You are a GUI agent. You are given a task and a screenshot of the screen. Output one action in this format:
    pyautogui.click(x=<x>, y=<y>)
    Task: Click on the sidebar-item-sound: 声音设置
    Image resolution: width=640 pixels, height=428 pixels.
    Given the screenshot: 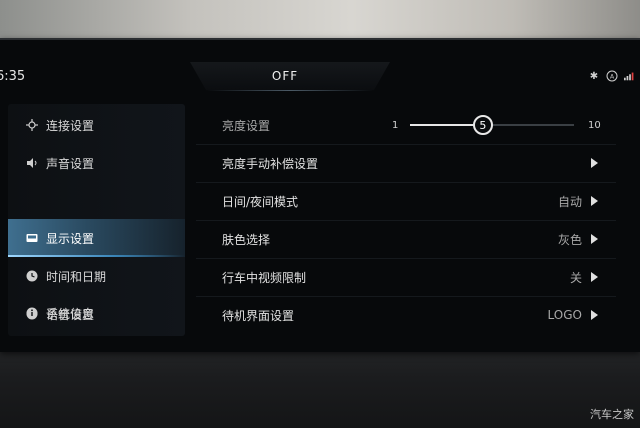 What is the action you would take?
    pyautogui.click(x=96, y=163)
    